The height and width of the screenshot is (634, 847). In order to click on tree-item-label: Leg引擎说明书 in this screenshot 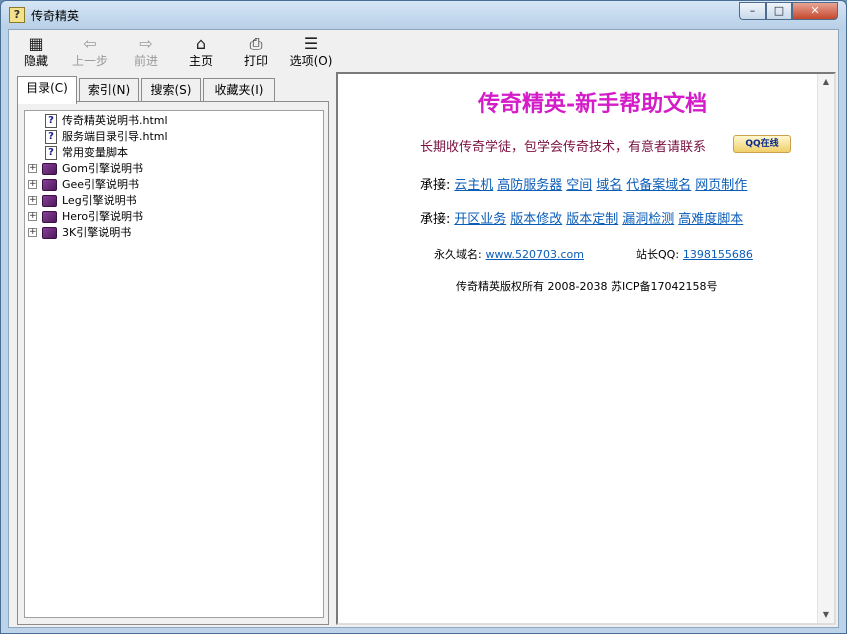, I will do `click(99, 200)`.